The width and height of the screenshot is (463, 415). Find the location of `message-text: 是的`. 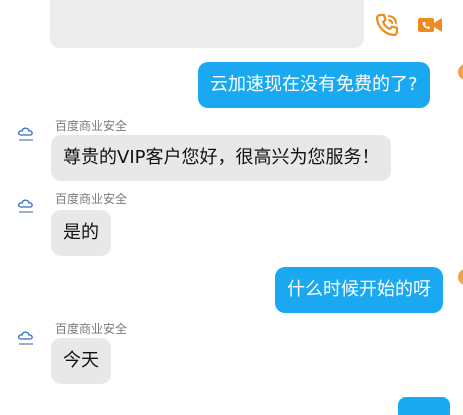

message-text: 是的 is located at coordinates (81, 232).